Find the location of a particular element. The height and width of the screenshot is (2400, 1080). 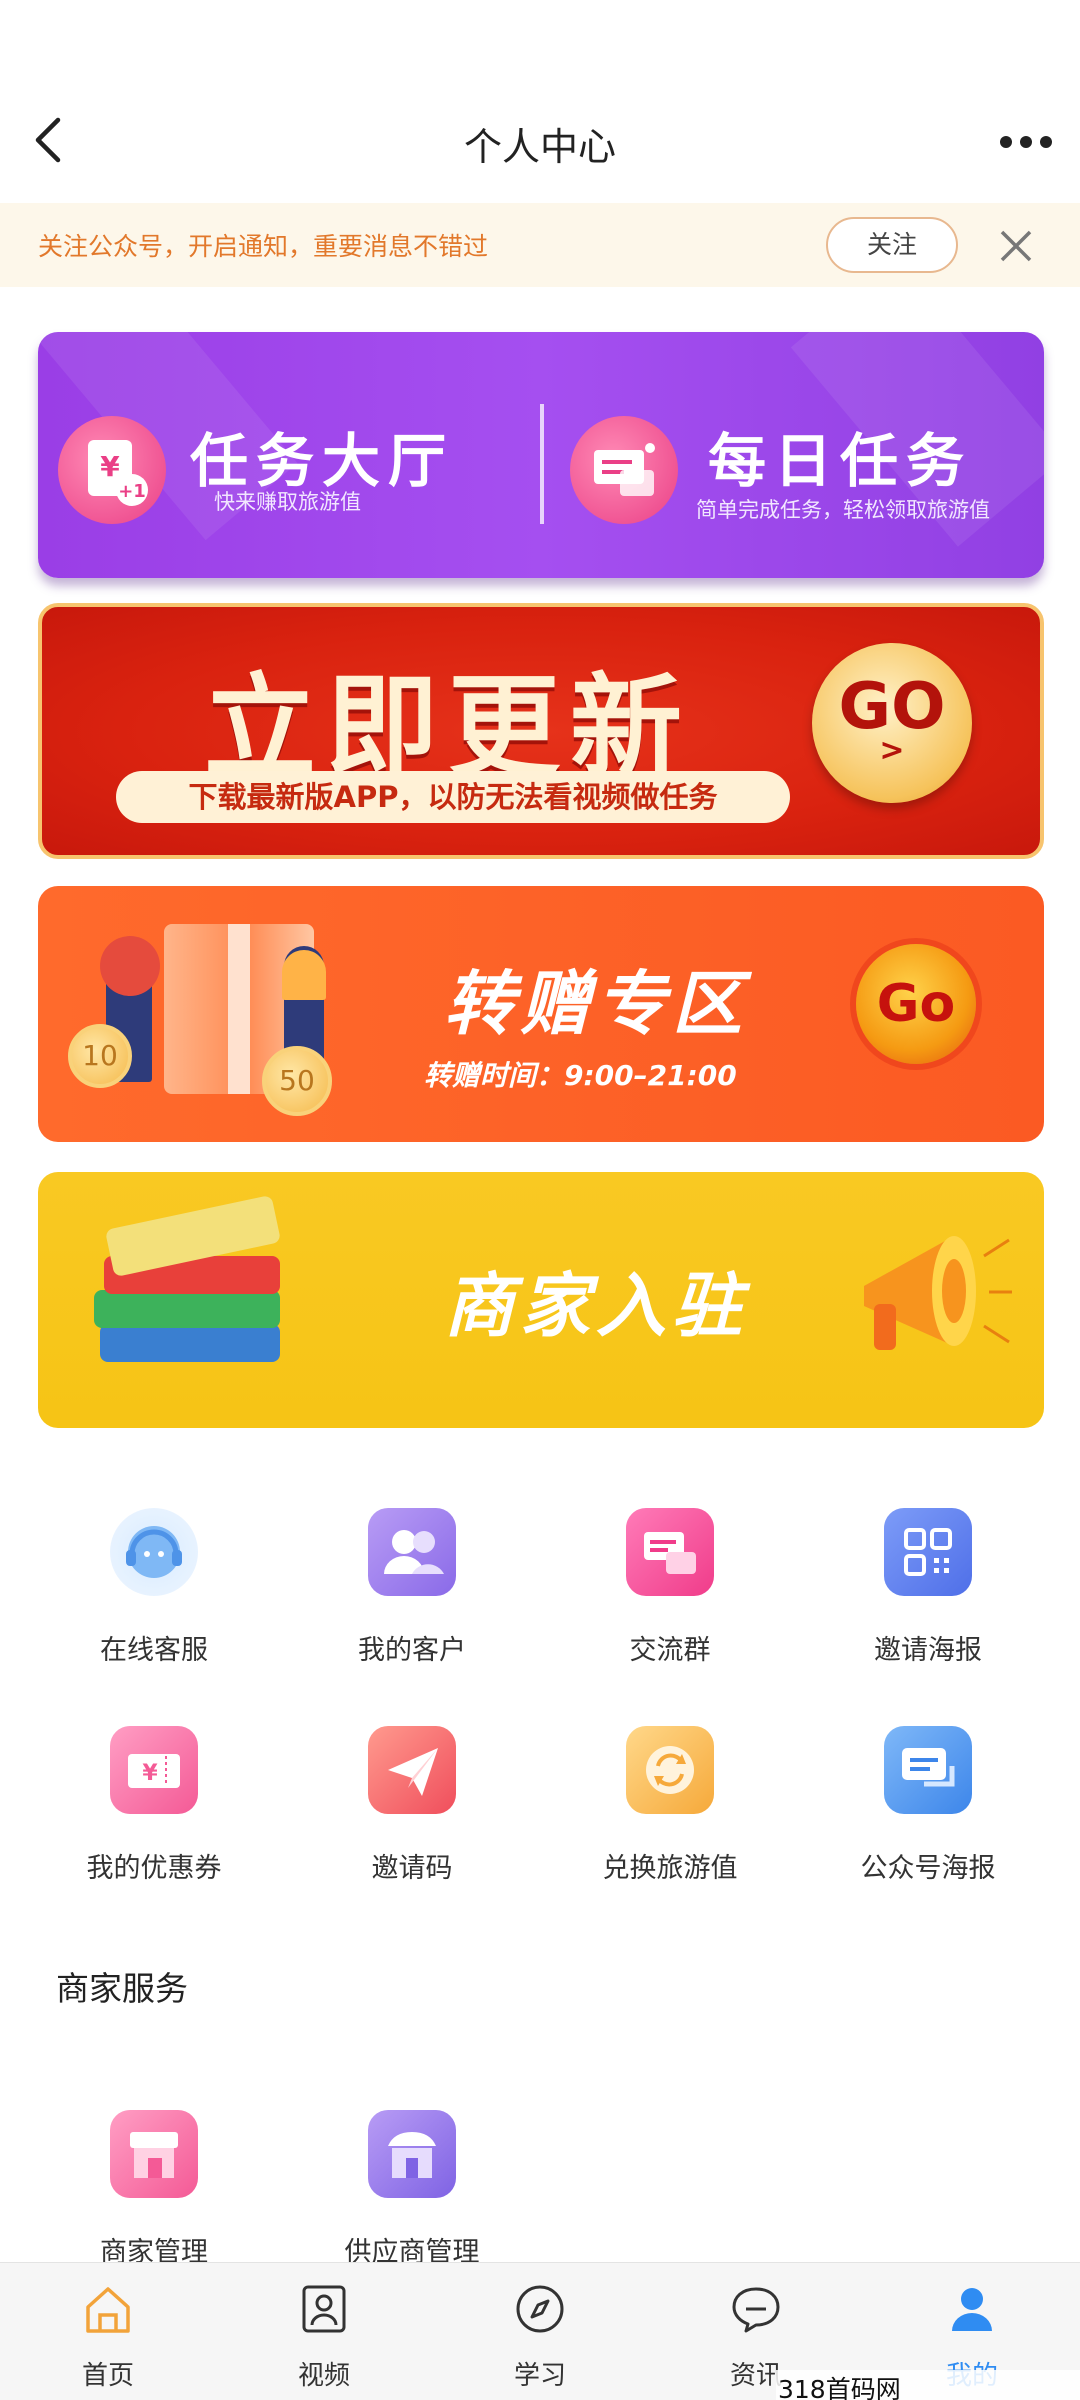

svg-text: +1 is located at coordinates (132, 491).